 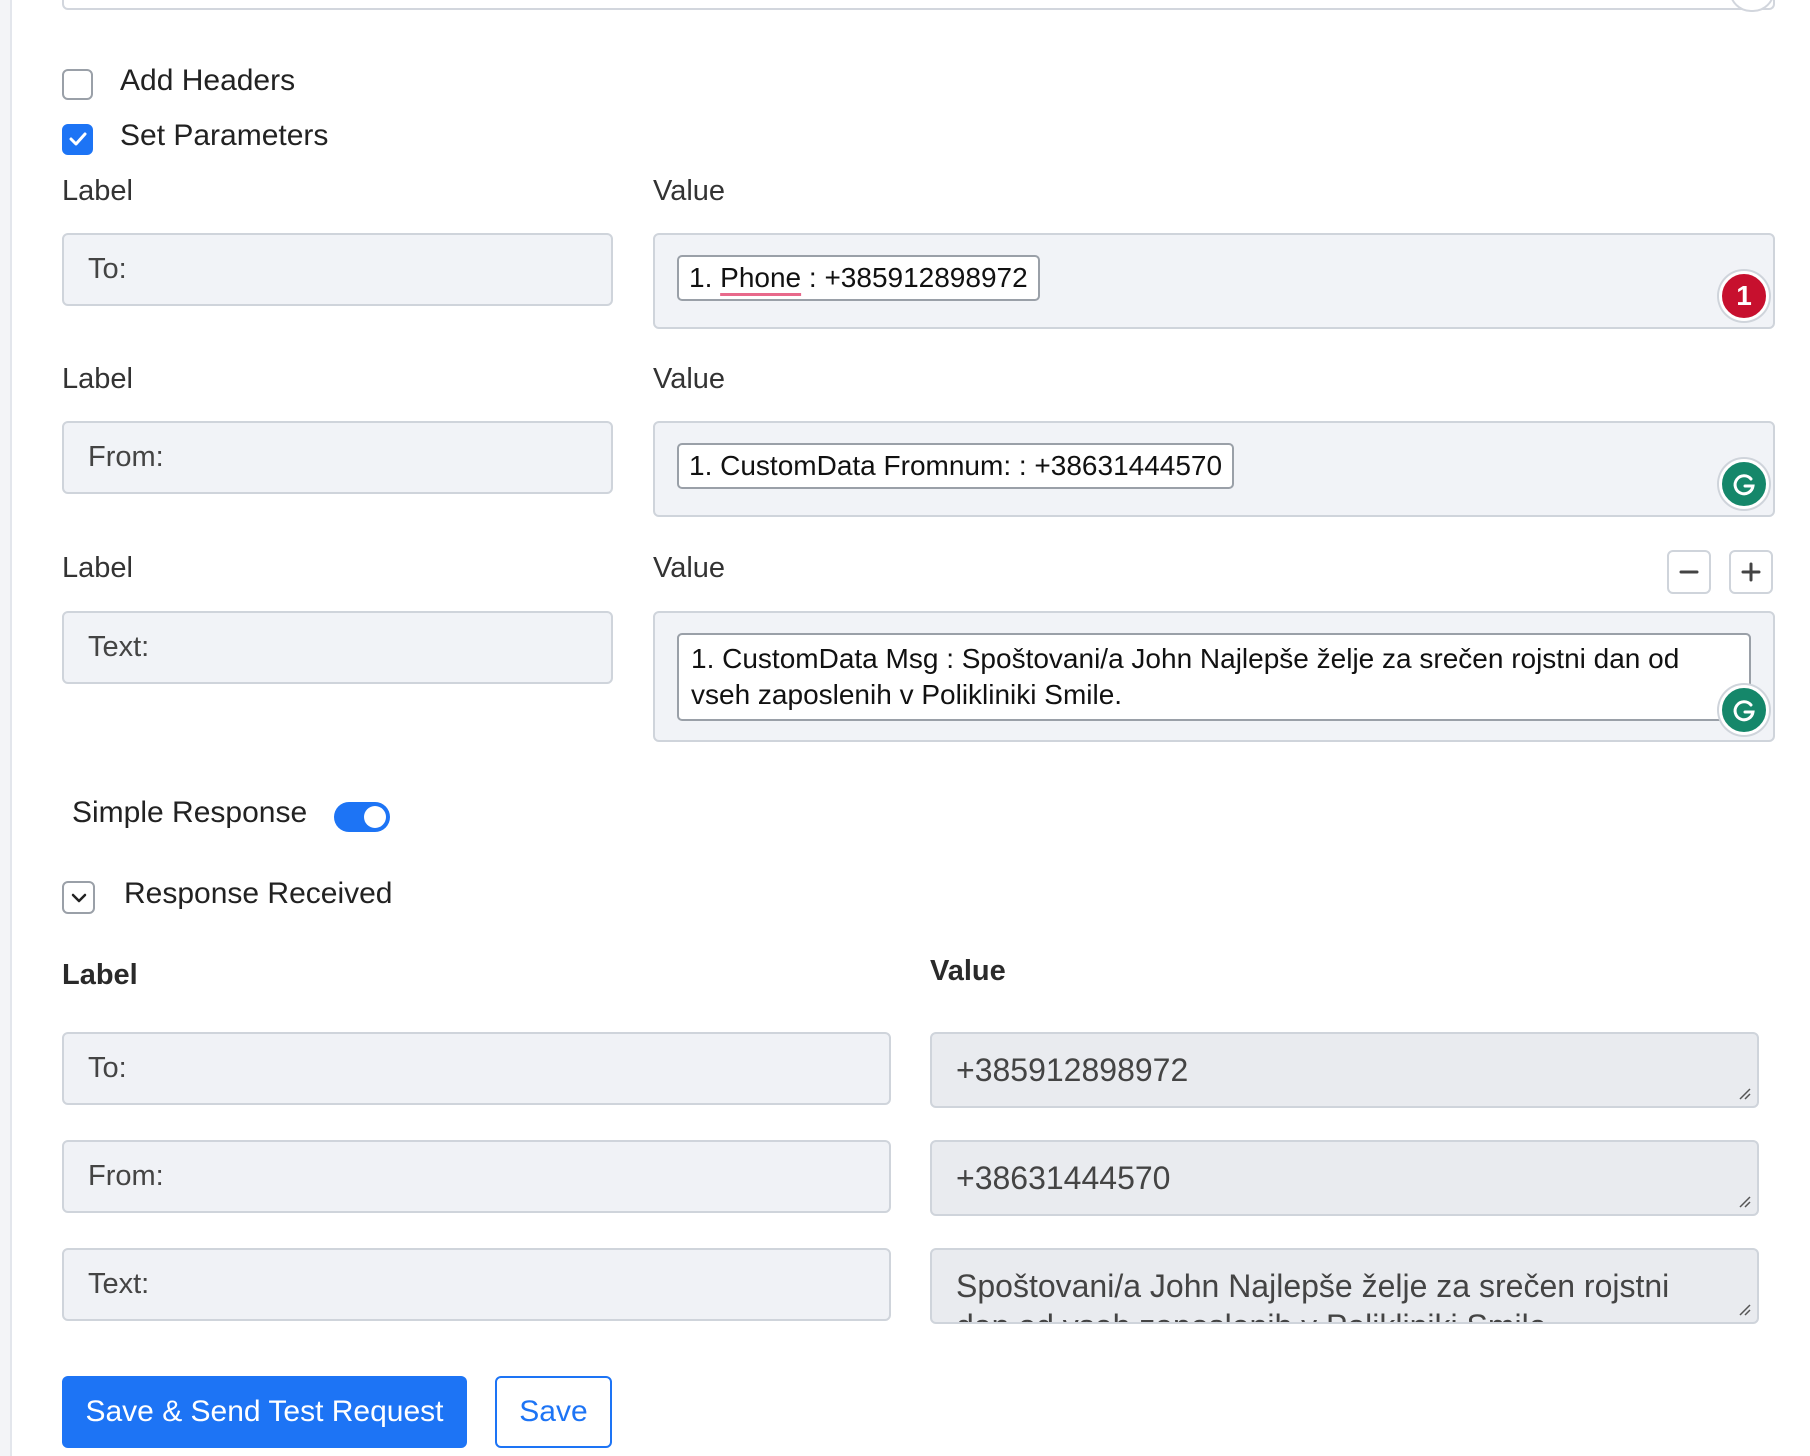 I want to click on response-label-heading: Label, so click(x=100, y=975).